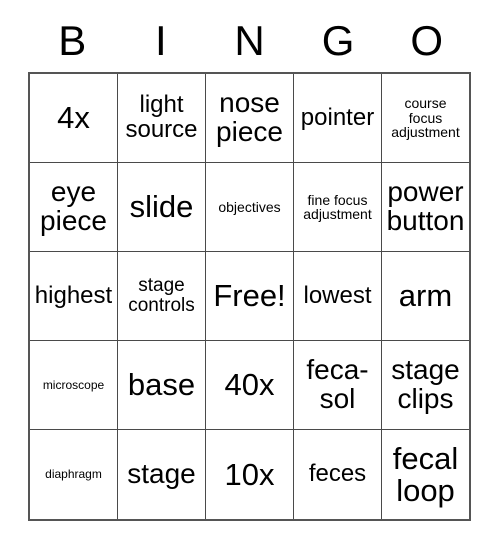  I want to click on bingo-cell-g2: fine focus adjustment, so click(338, 207).